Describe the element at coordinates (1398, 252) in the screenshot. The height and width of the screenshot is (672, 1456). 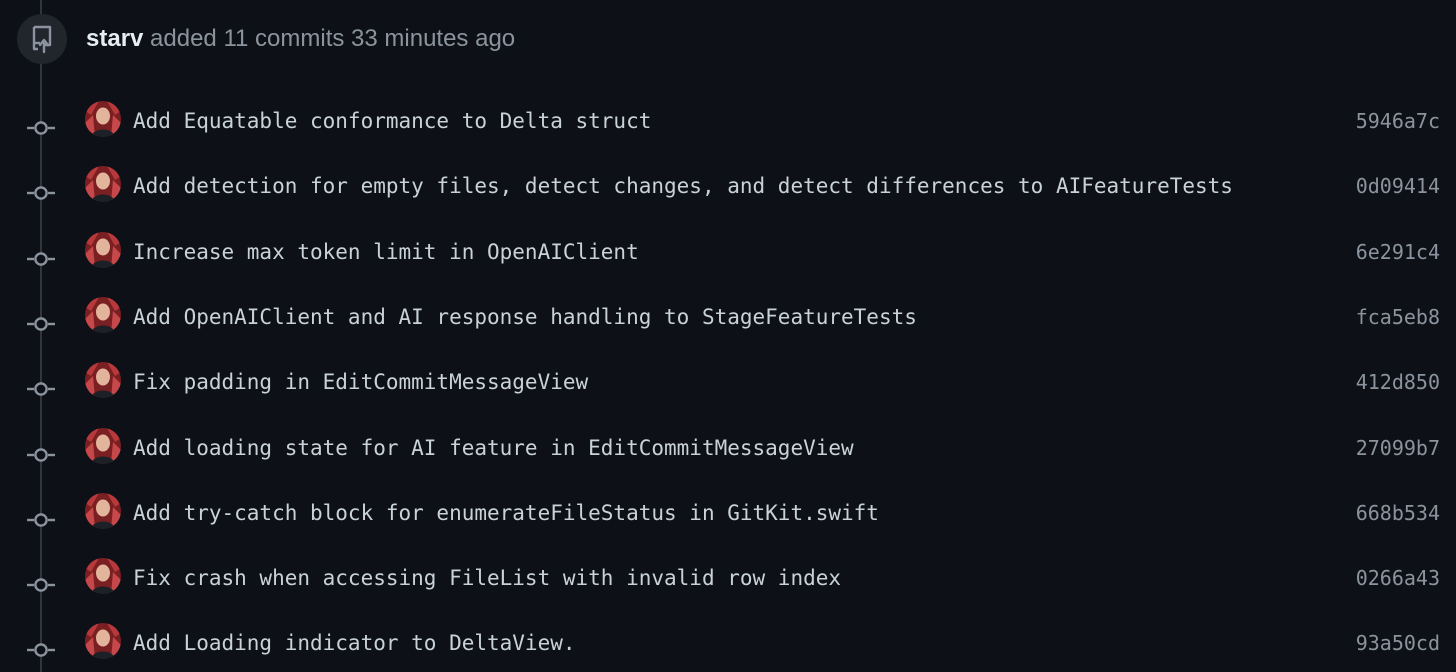
I see `commit-sha-link: 6e291c4` at that location.